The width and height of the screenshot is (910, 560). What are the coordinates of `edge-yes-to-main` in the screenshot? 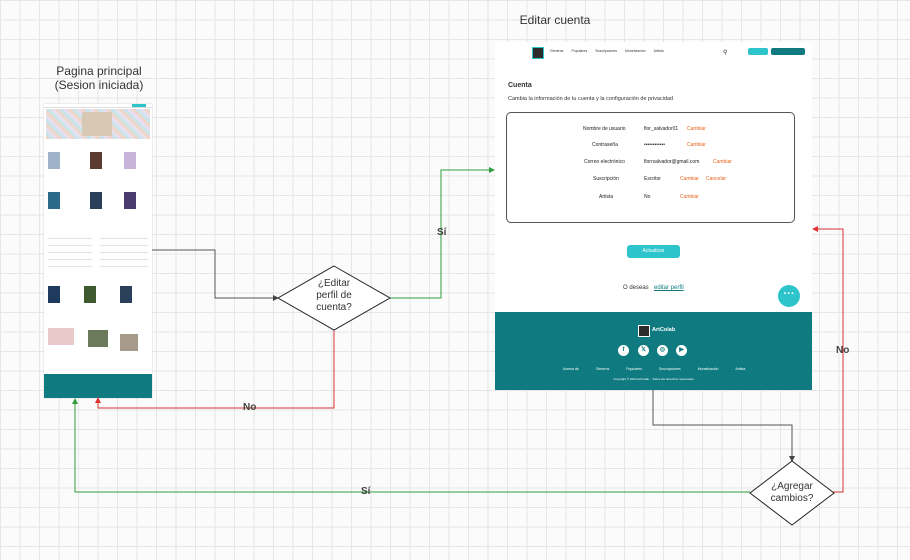 It's located at (411, 445).